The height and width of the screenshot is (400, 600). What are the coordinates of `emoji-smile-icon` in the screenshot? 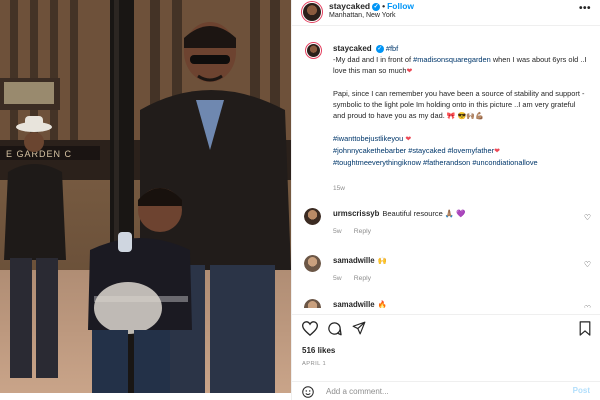 It's located at (308, 392).